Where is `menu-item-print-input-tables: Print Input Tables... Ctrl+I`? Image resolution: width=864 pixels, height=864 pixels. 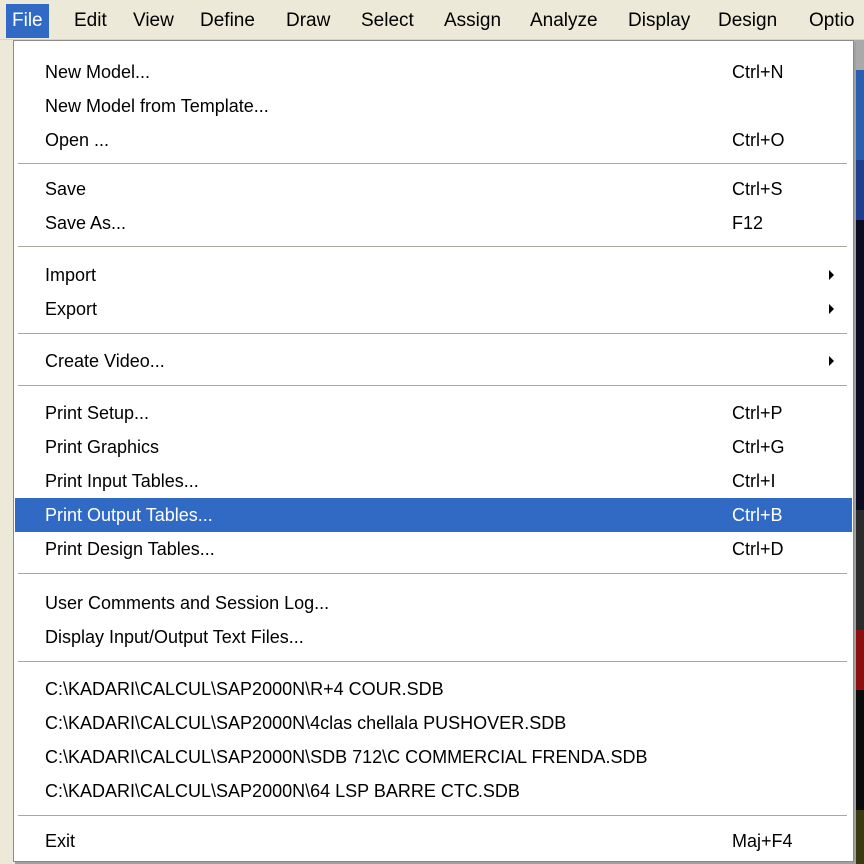
menu-item-print-input-tables: Print Input Tables... Ctrl+I is located at coordinates (433, 481).